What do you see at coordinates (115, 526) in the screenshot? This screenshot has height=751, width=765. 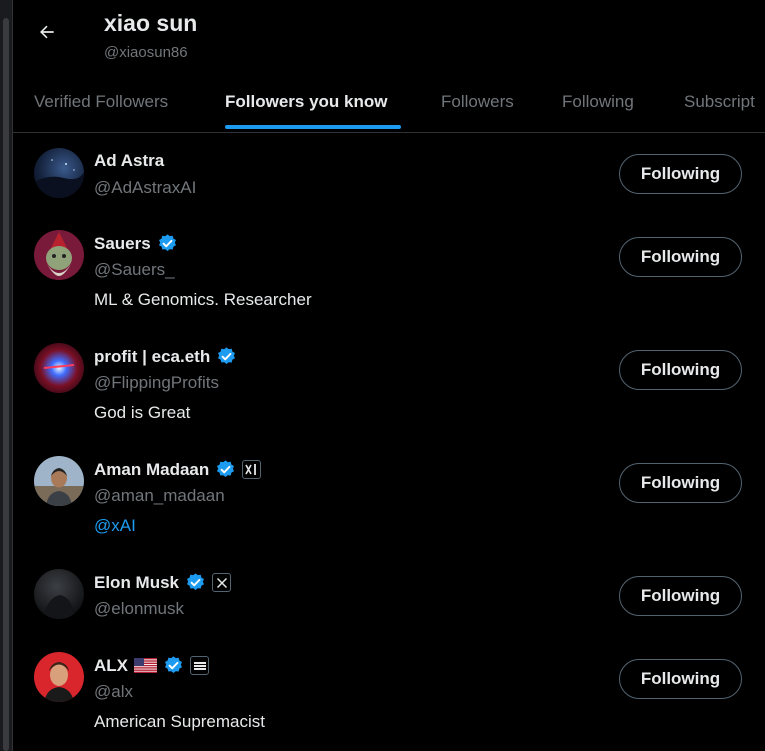 I see `account-bio-link: @xAI` at bounding box center [115, 526].